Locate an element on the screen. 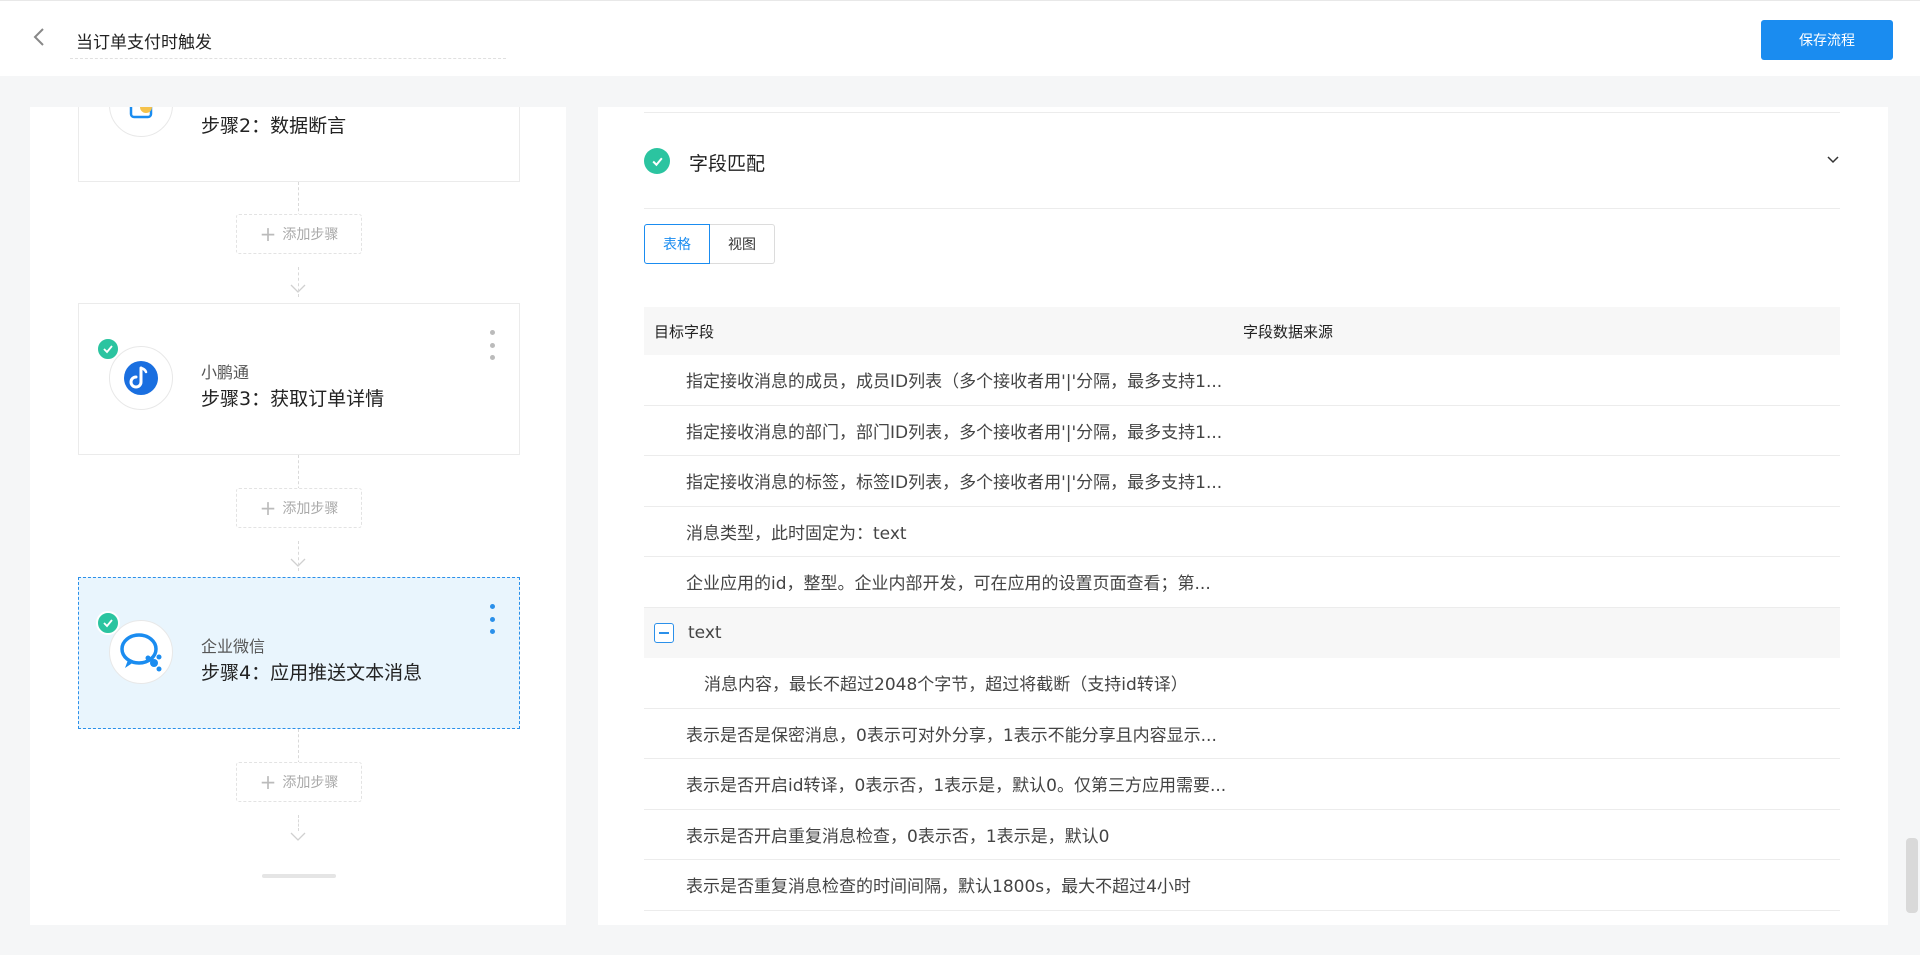 This screenshot has width=1920, height=955. page-scrollbar is located at coordinates (1912, 875).